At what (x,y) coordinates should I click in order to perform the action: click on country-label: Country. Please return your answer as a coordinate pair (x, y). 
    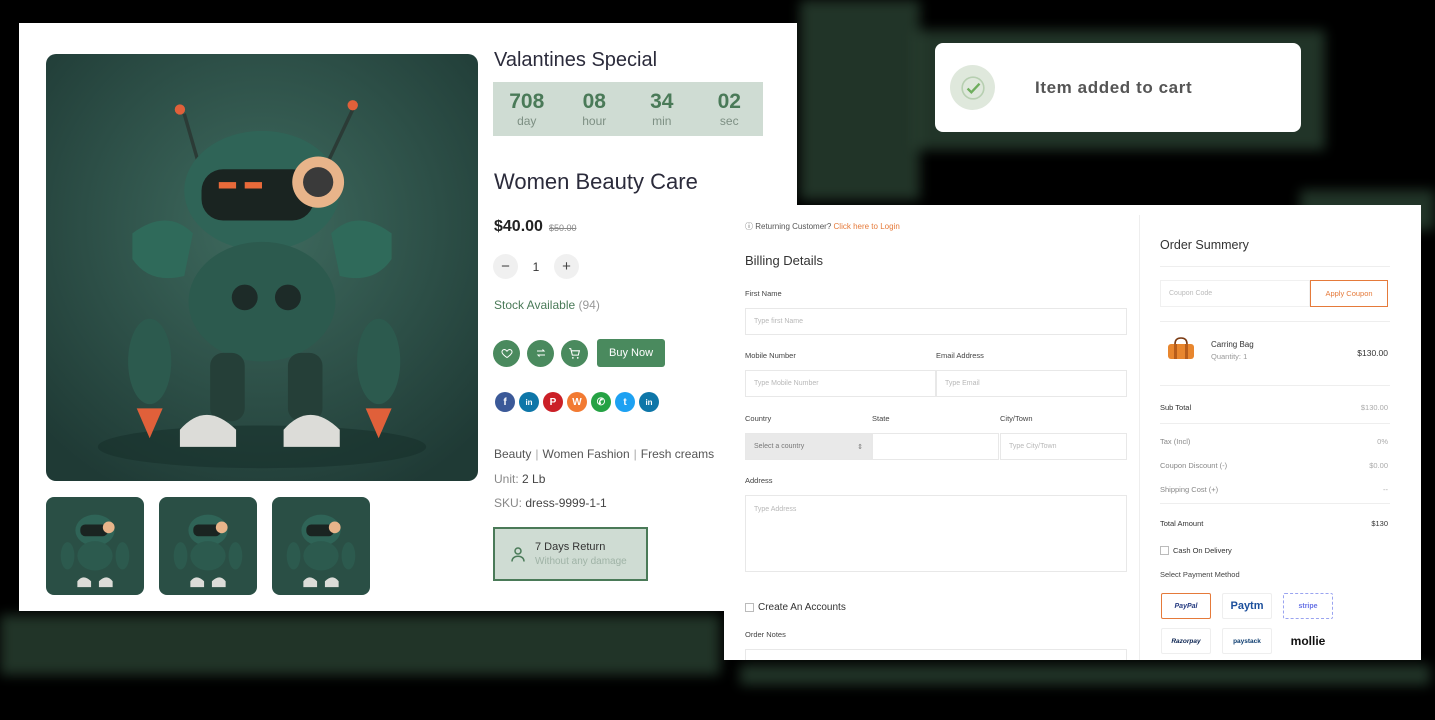
    Looking at the image, I should click on (758, 418).